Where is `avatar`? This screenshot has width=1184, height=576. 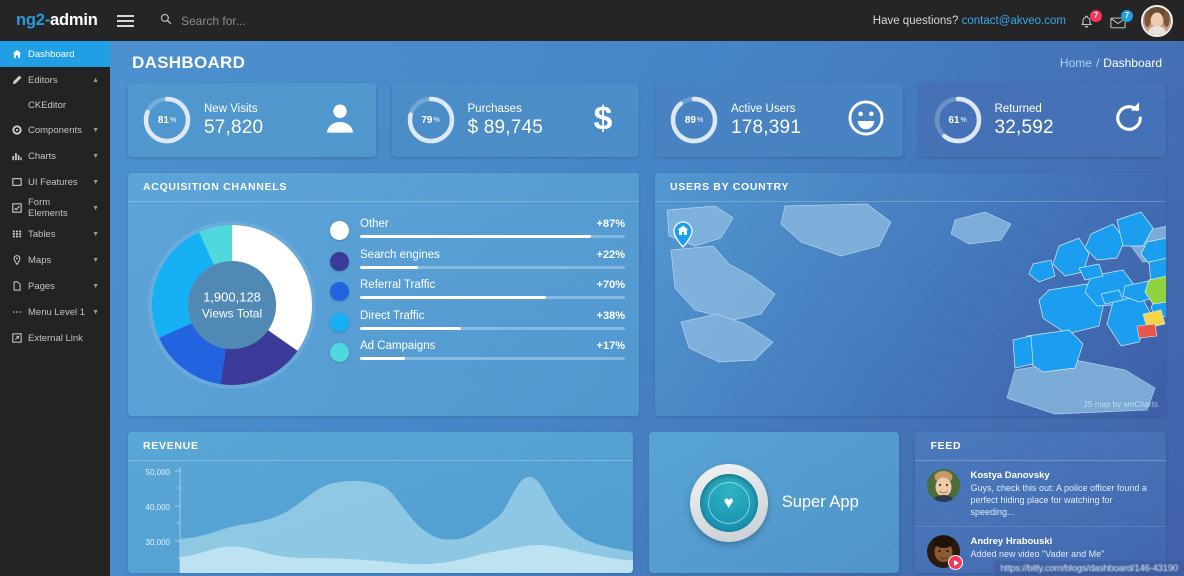 avatar is located at coordinates (944, 485).